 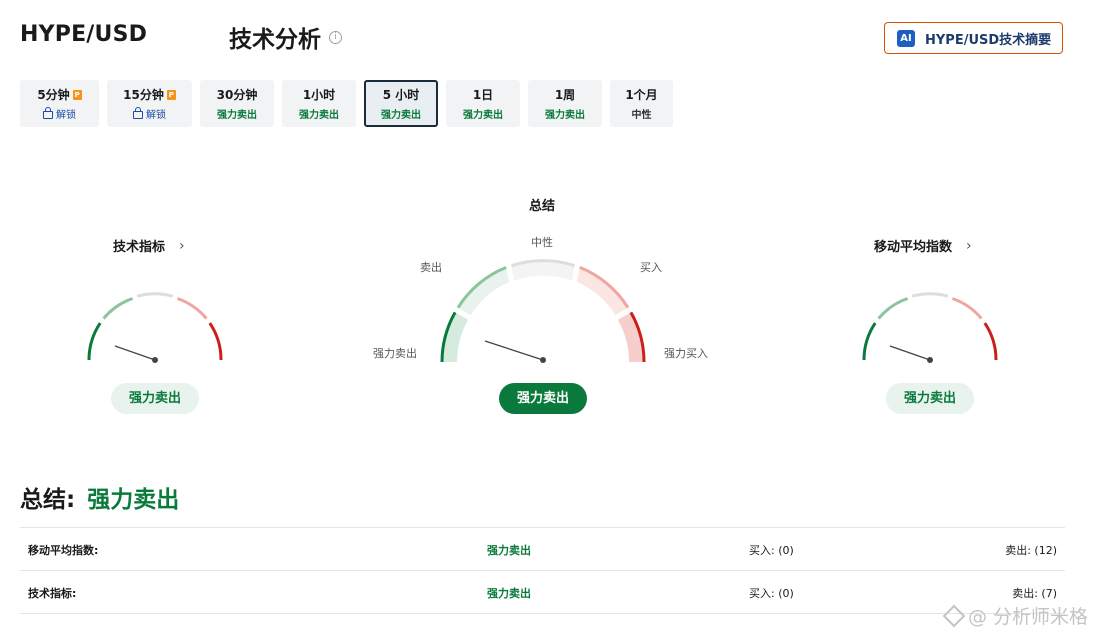 I want to click on moving-averages-result: 强力卖出, so click(x=930, y=398).